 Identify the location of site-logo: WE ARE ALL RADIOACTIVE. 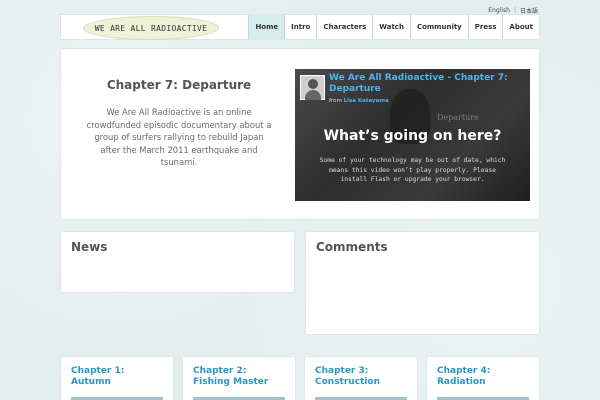
(151, 28).